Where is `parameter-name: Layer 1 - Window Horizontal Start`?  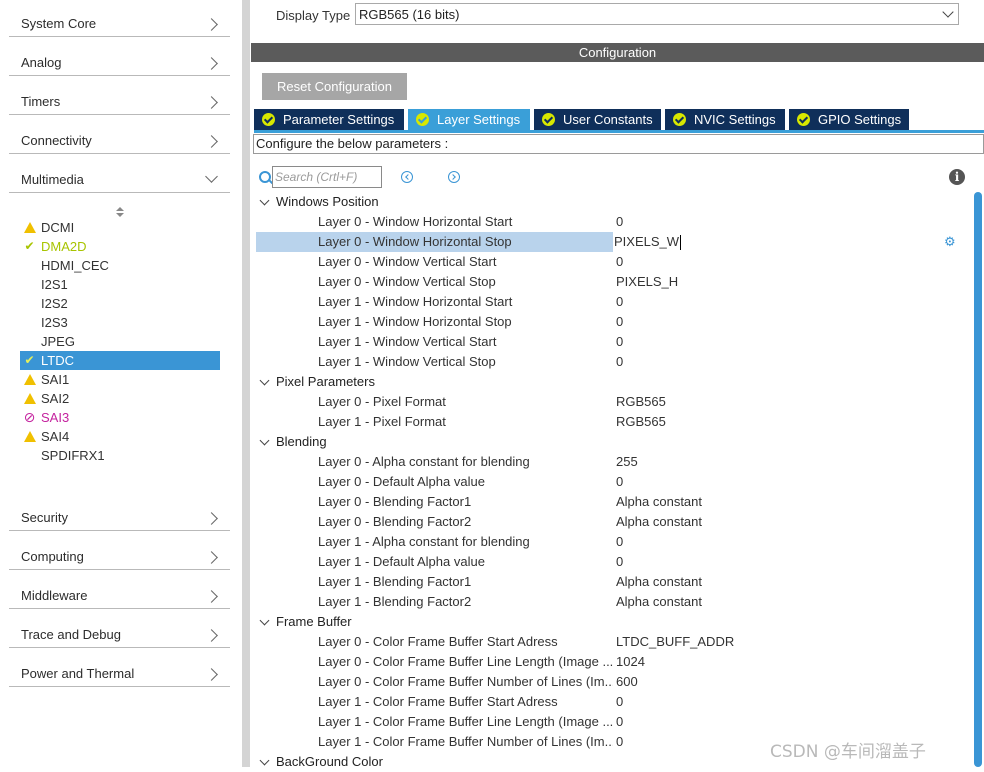
parameter-name: Layer 1 - Window Horizontal Start is located at coordinates (415, 301).